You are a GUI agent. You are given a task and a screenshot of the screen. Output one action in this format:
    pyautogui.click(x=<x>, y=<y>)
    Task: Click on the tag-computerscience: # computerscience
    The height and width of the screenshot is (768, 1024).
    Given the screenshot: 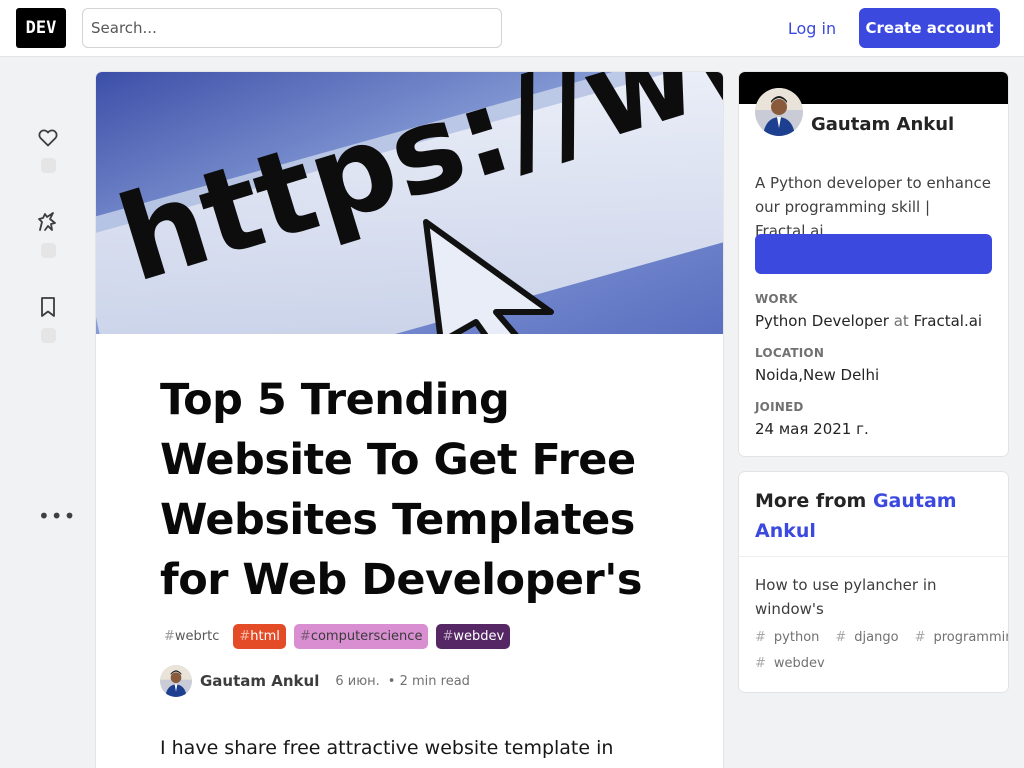 What is the action you would take?
    pyautogui.click(x=361, y=636)
    